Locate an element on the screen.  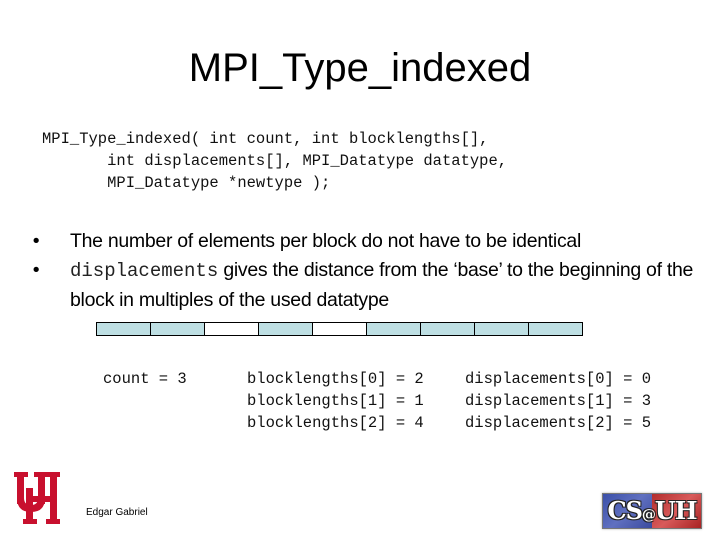
uh-logo-icon is located at coordinates (37, 498).